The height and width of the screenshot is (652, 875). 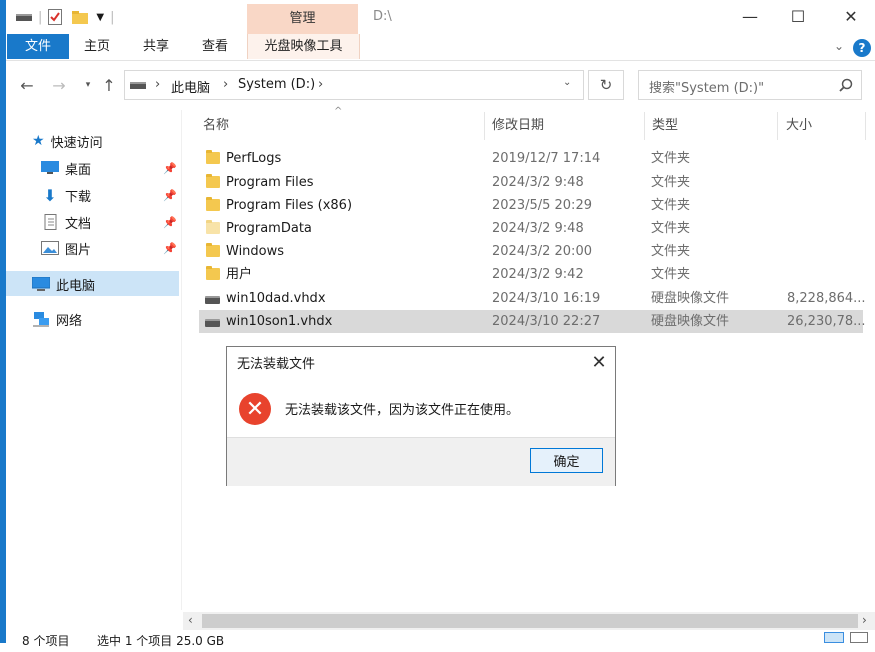 I want to click on minimize-button: —, so click(x=750, y=16).